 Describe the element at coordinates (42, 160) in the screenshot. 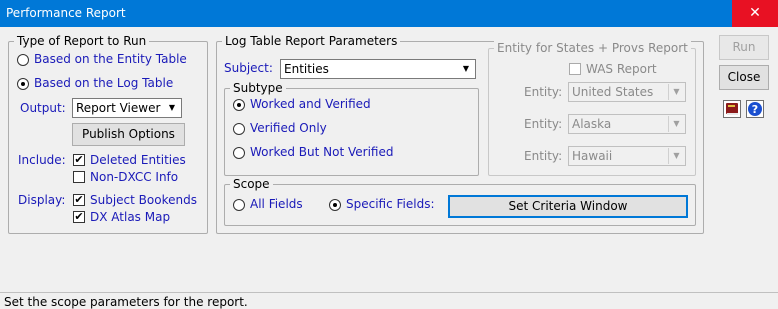

I see `include-label: Include:` at that location.